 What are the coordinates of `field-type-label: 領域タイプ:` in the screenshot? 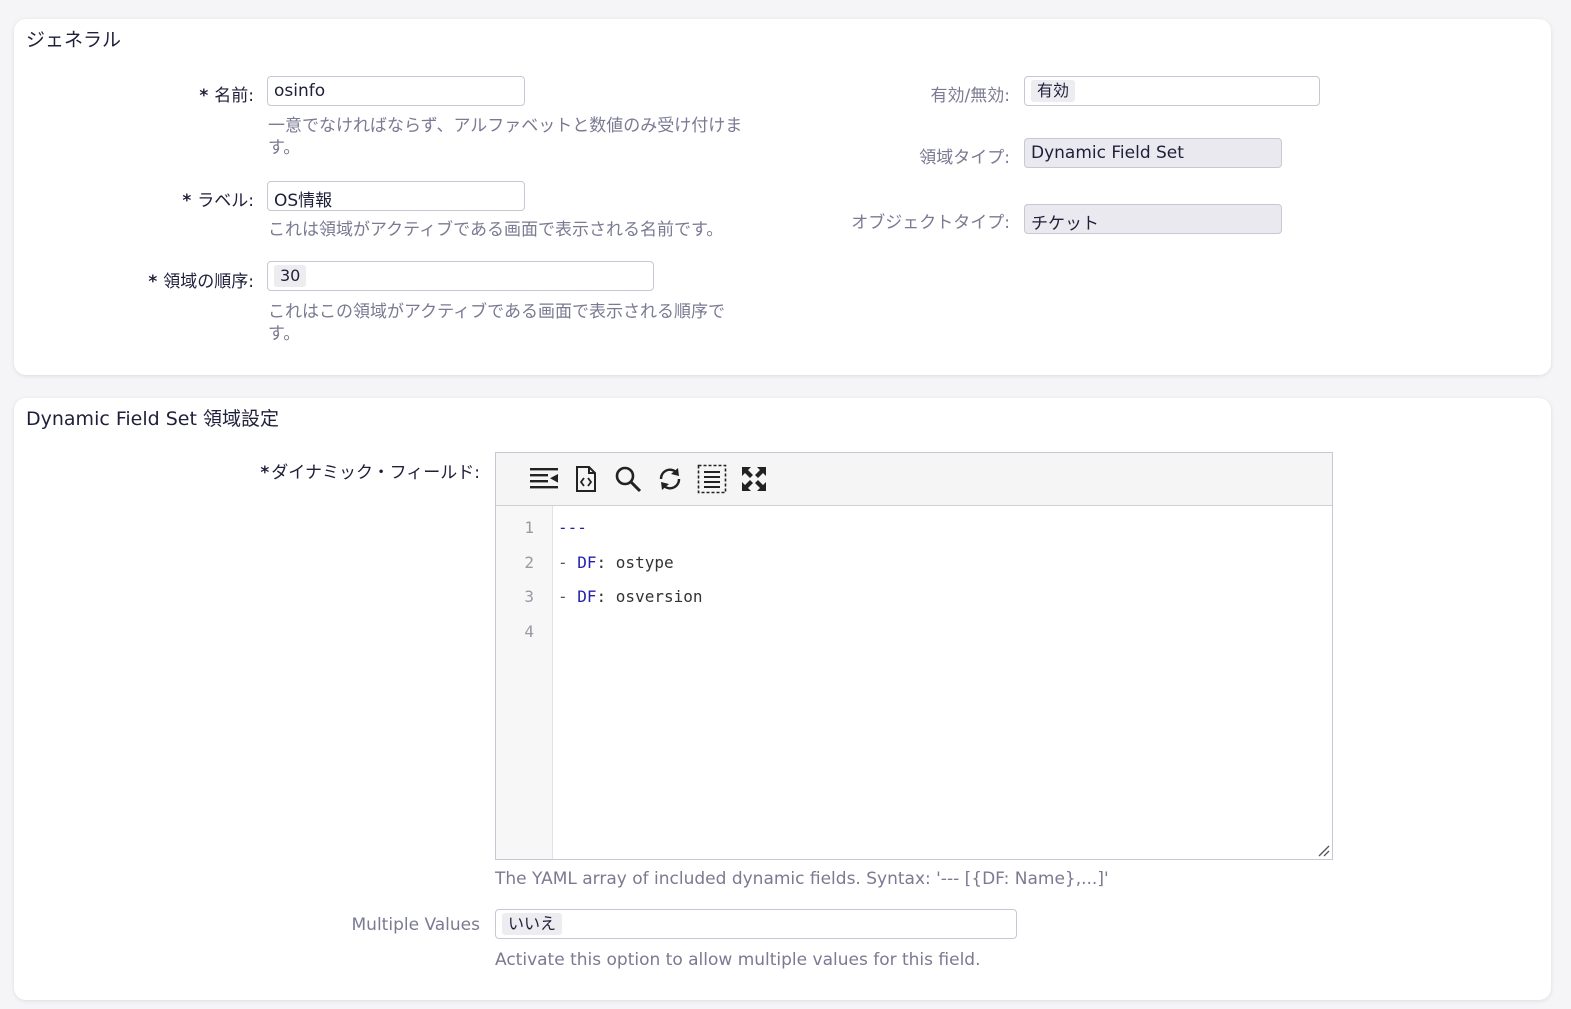 It's located at (964, 158).